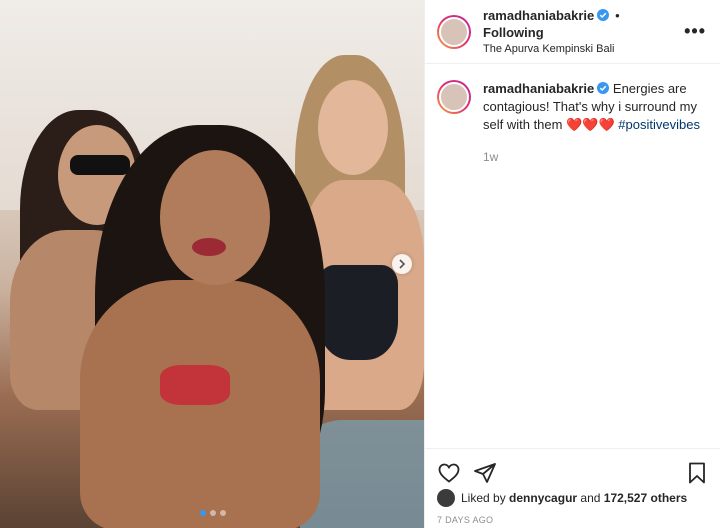  I want to click on likes-joiner: and, so click(590, 498).